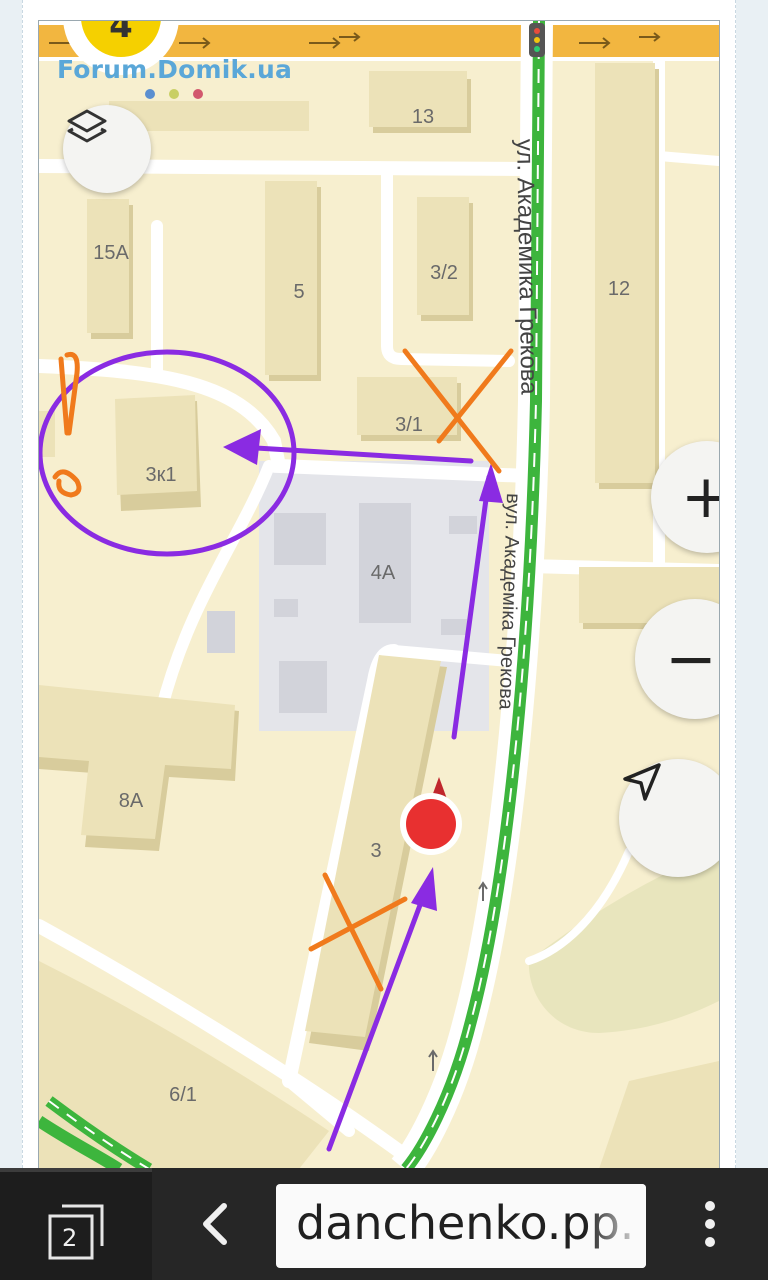 The image size is (768, 1280). Describe the element at coordinates (700, 497) in the screenshot. I see `zoom-in-label: +` at that location.